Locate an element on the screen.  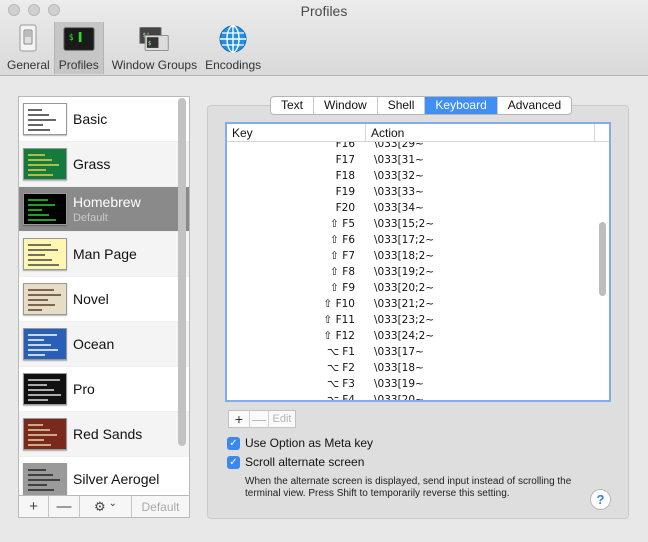
profile-list-item: Ocean is located at coordinates (104, 344).